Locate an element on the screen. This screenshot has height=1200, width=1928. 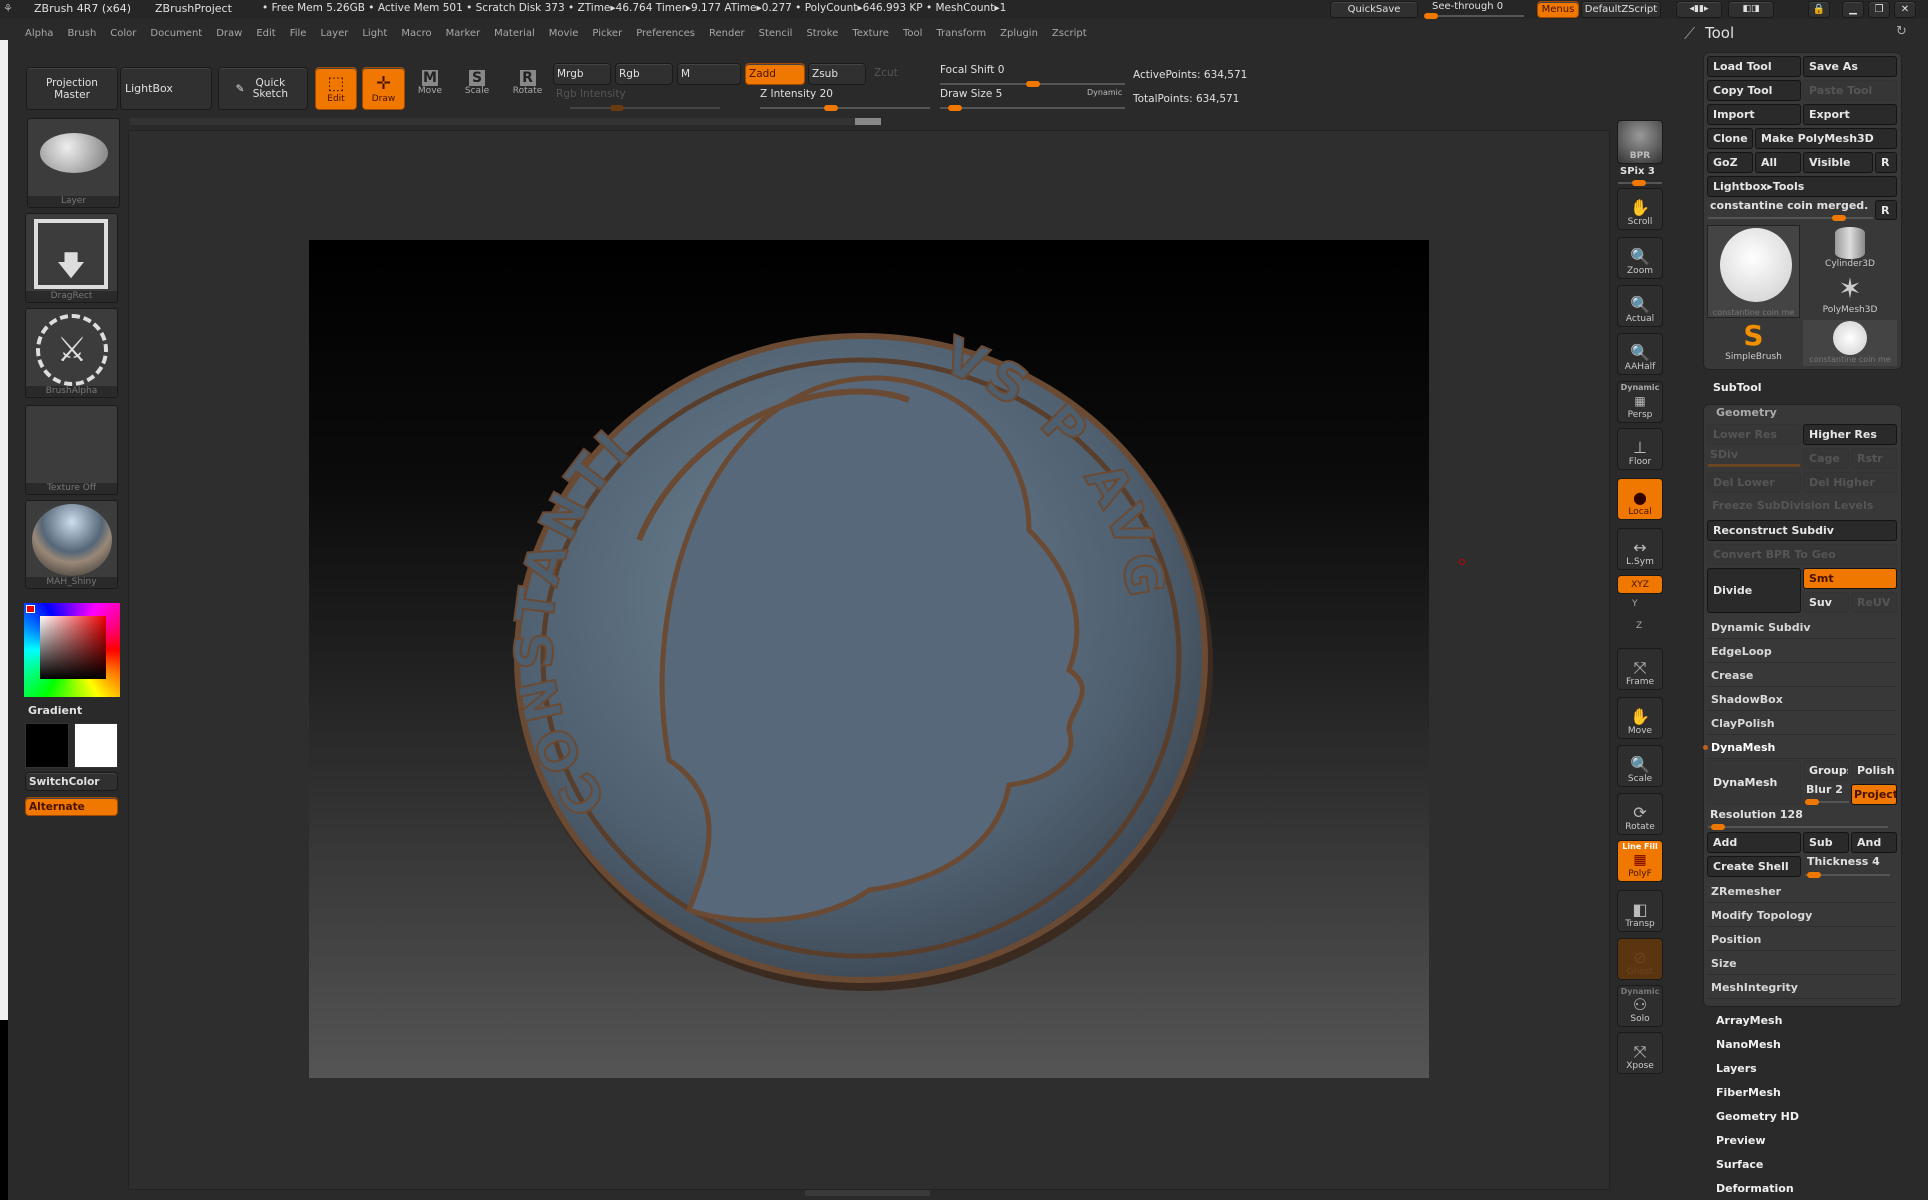
rotate-view-button: ⟳ Rotate is located at coordinates (1640, 814).